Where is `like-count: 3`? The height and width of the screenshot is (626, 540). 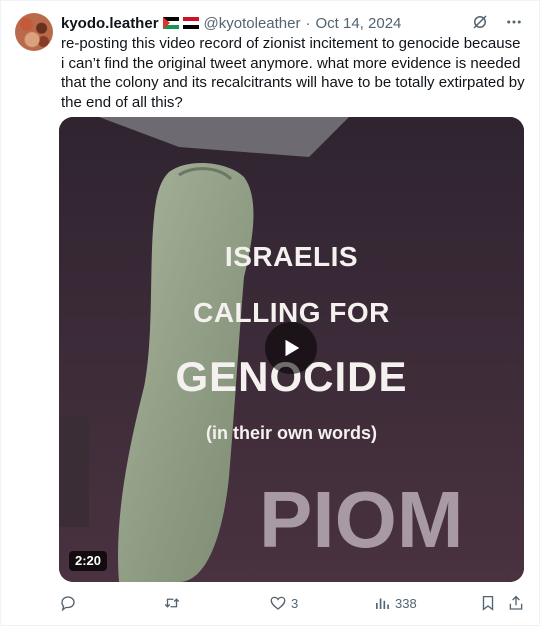 like-count: 3 is located at coordinates (295, 603).